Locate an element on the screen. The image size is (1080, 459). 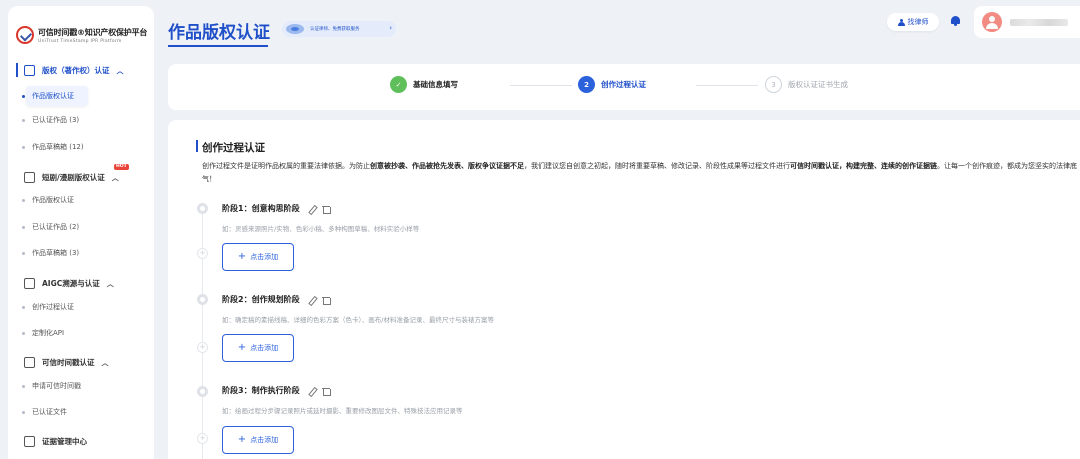
find-lawyer-button: 找律师 is located at coordinates (913, 22).